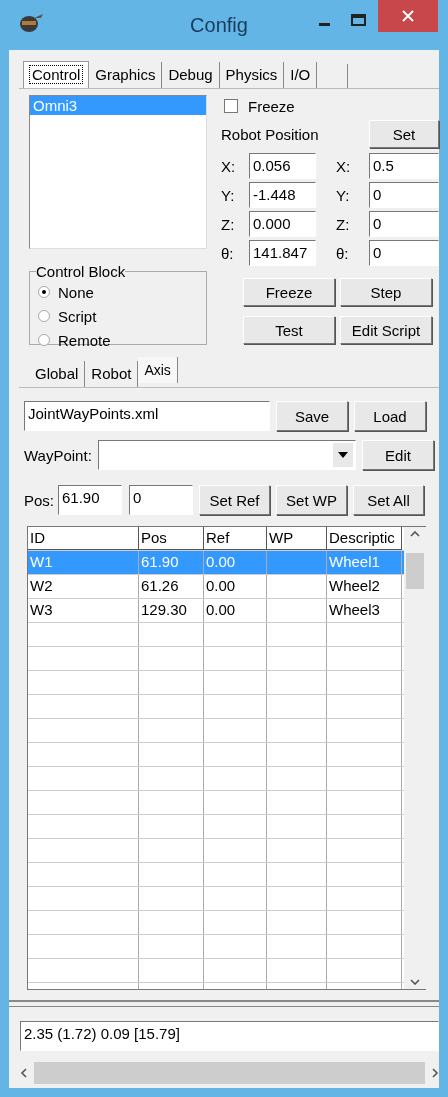  Describe the element at coordinates (289, 292) in the screenshot. I see `action-button: Freeze` at that location.